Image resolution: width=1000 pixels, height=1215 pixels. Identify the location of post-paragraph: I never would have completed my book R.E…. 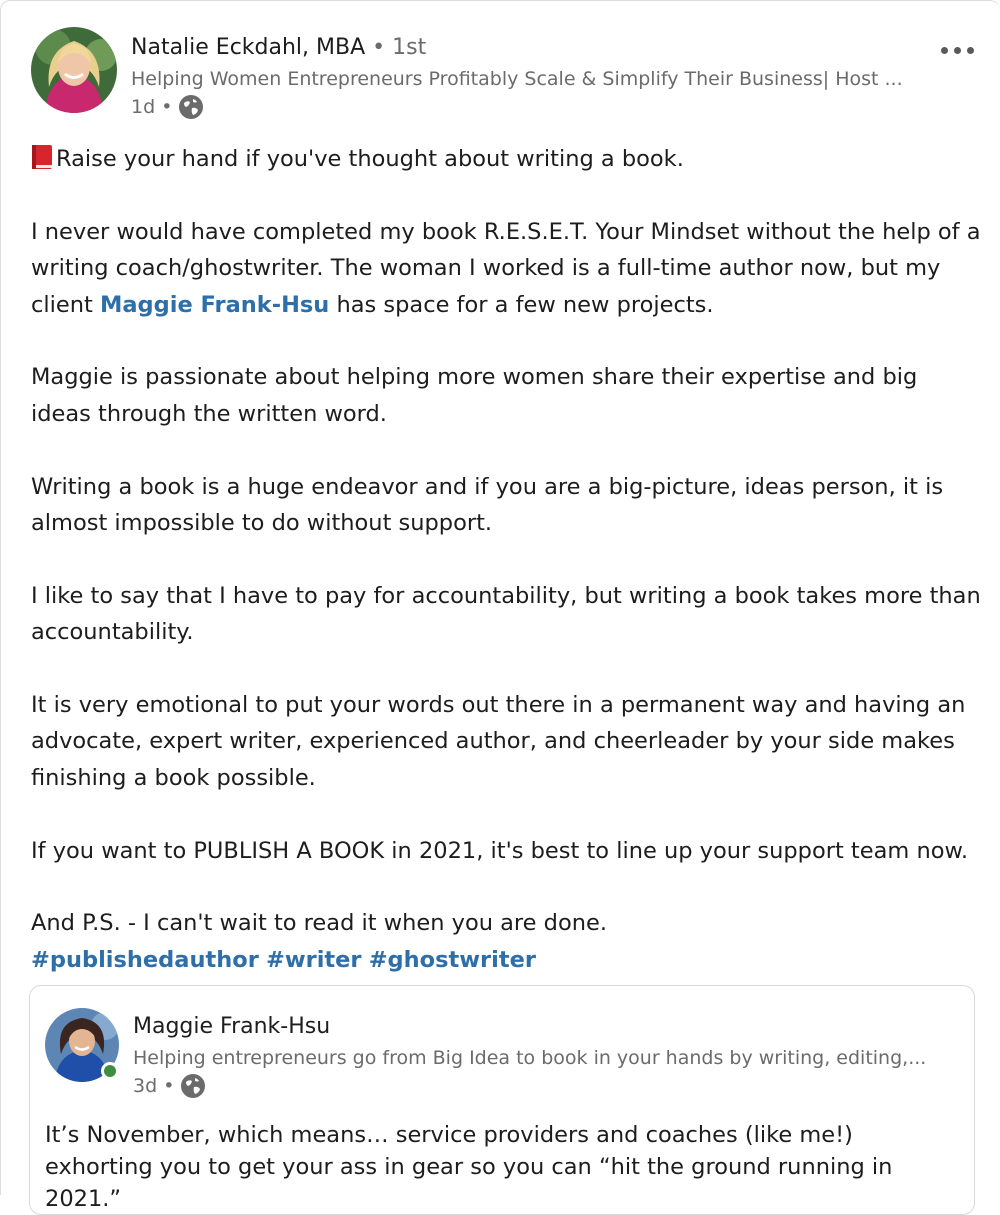
(506, 268).